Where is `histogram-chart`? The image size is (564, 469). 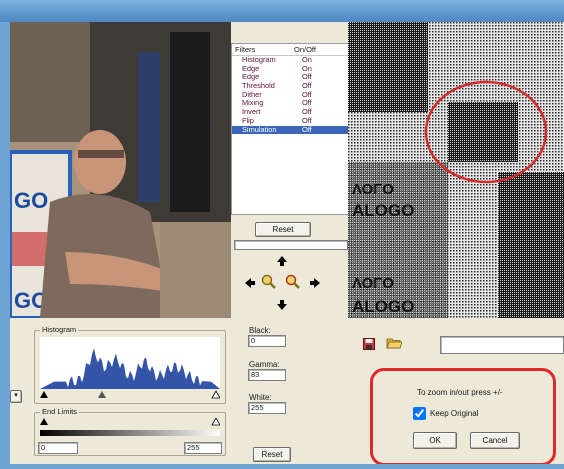
histogram-chart is located at coordinates (130, 364).